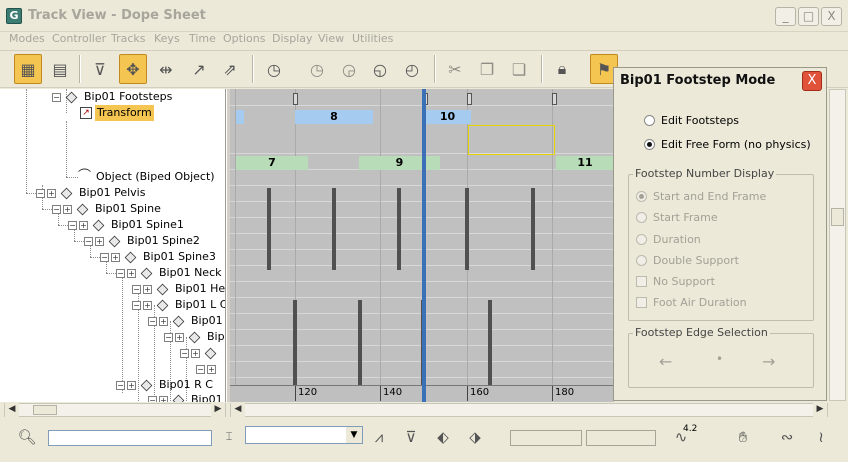 The height and width of the screenshot is (462, 848). I want to click on tree-item-spine1: − + Bip01 Spine1, so click(127, 225).